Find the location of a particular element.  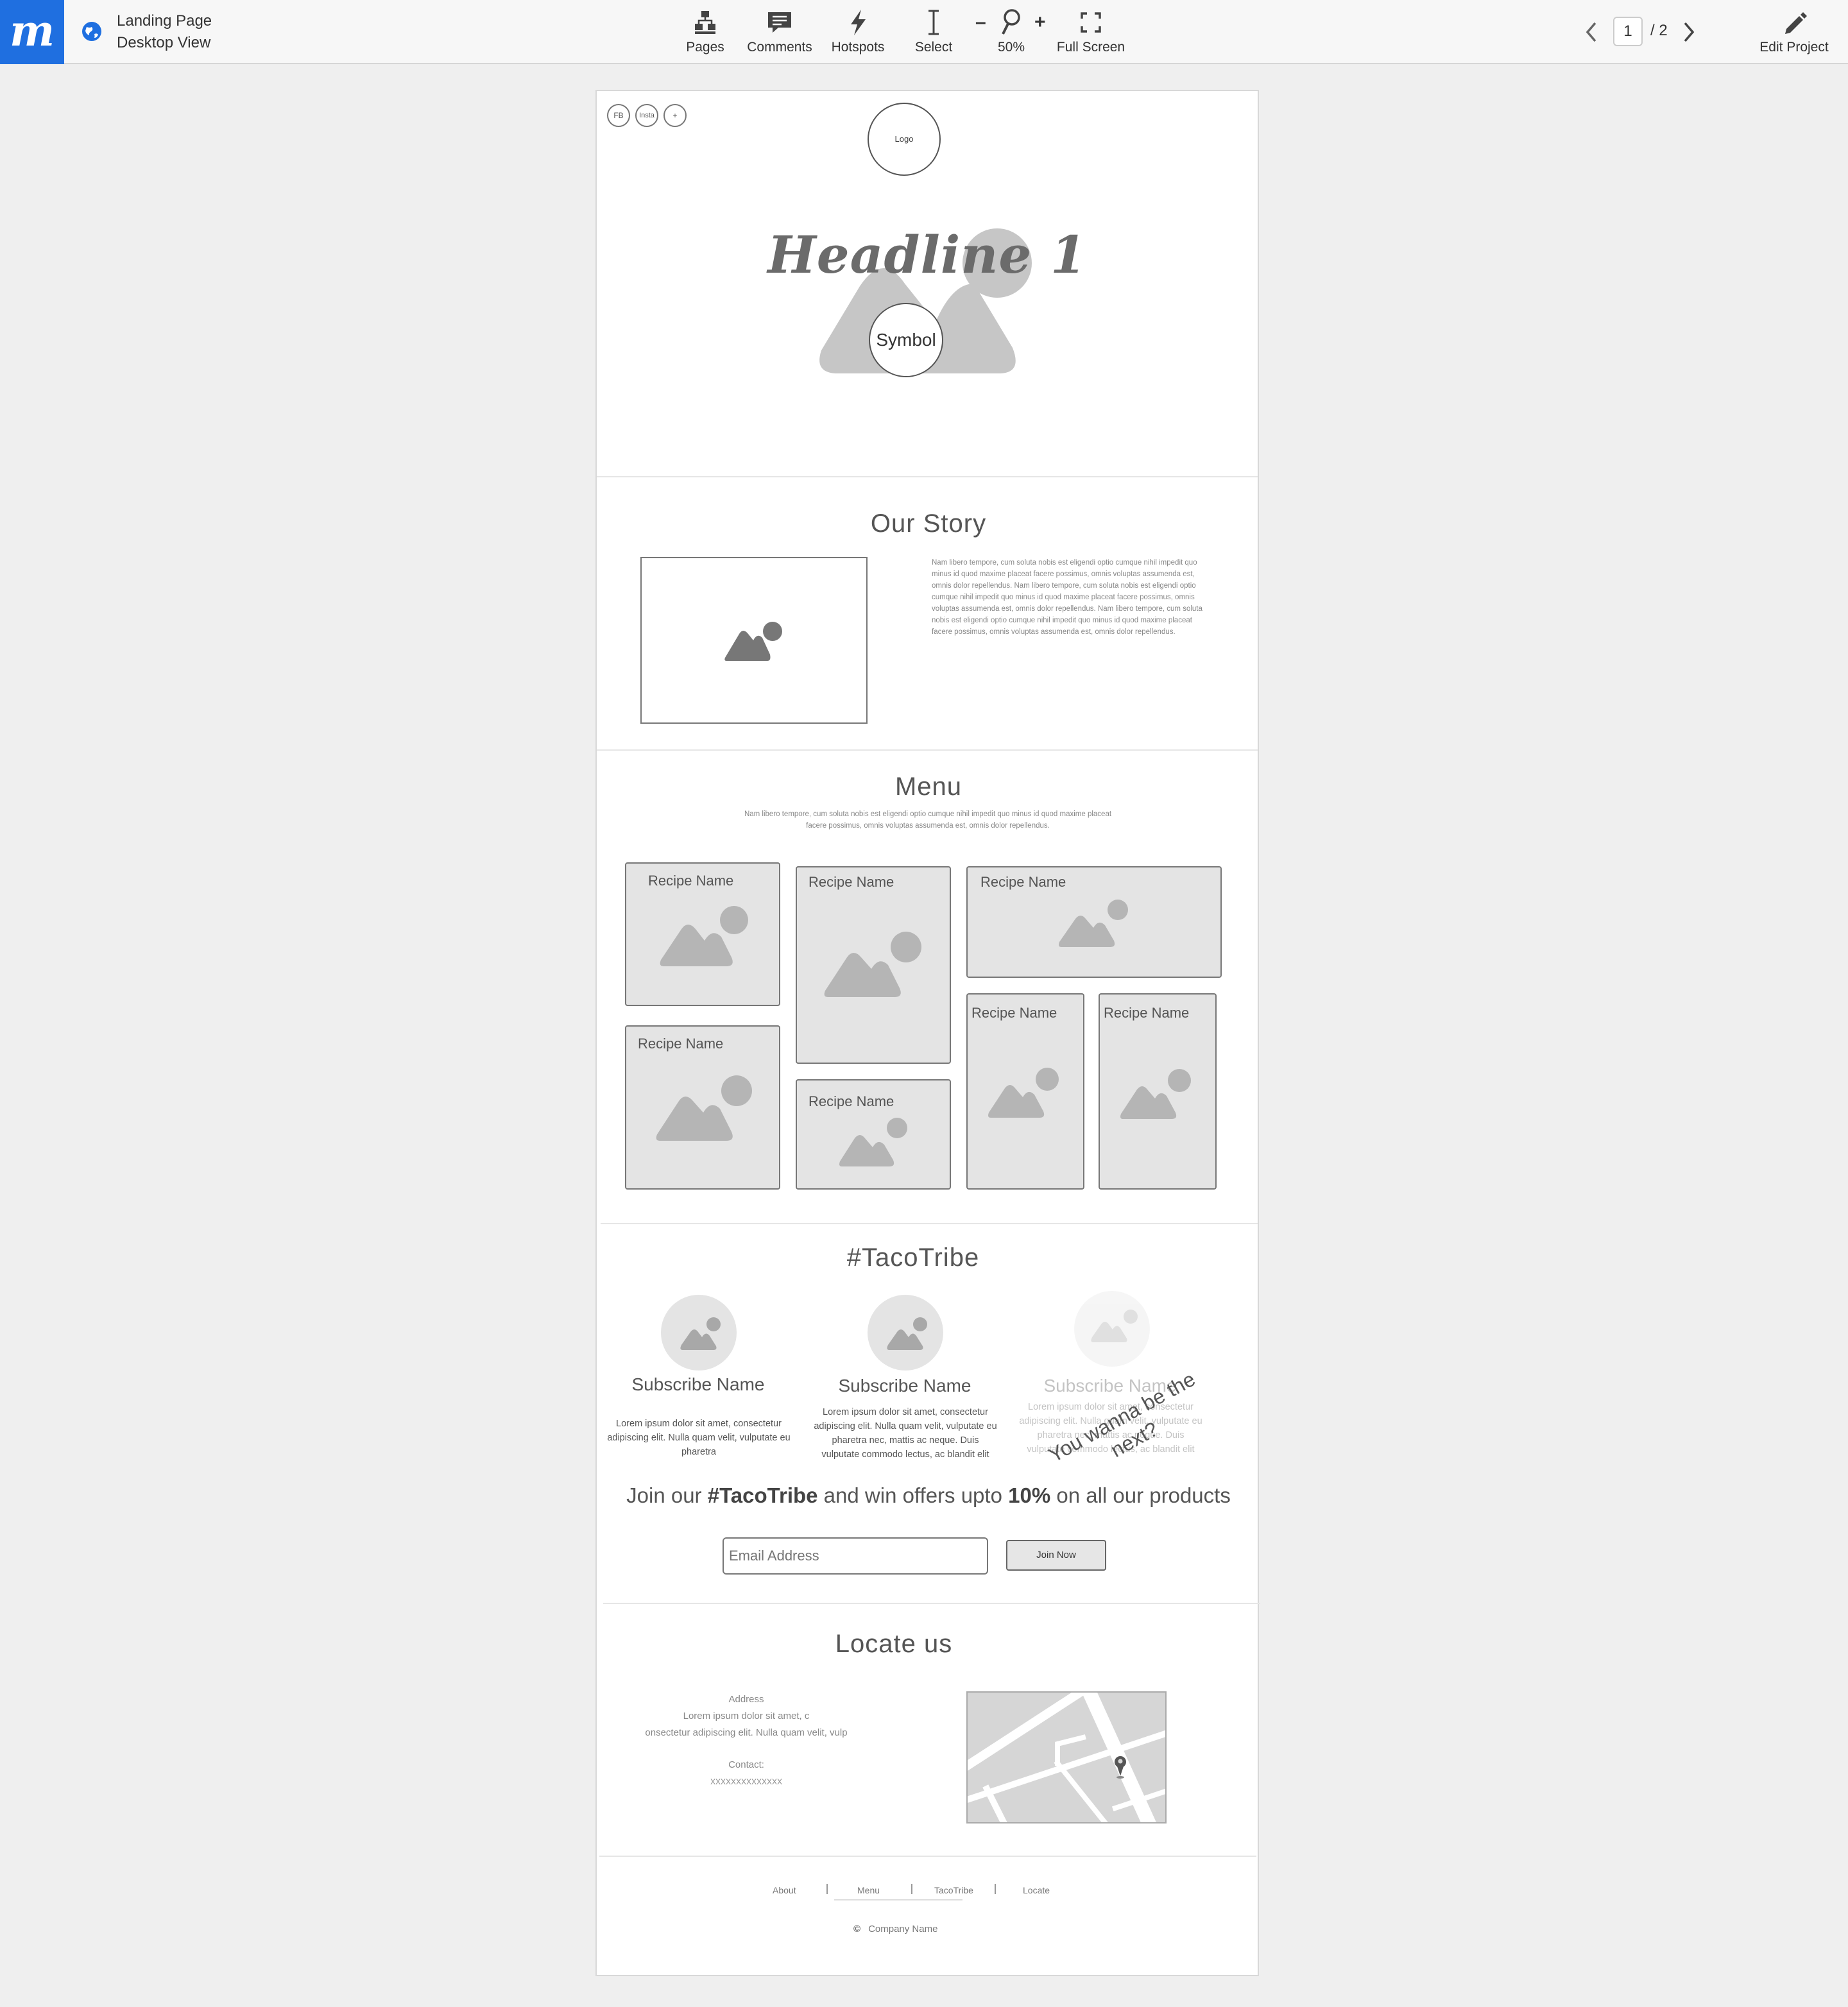

location-map is located at coordinates (1067, 1757).